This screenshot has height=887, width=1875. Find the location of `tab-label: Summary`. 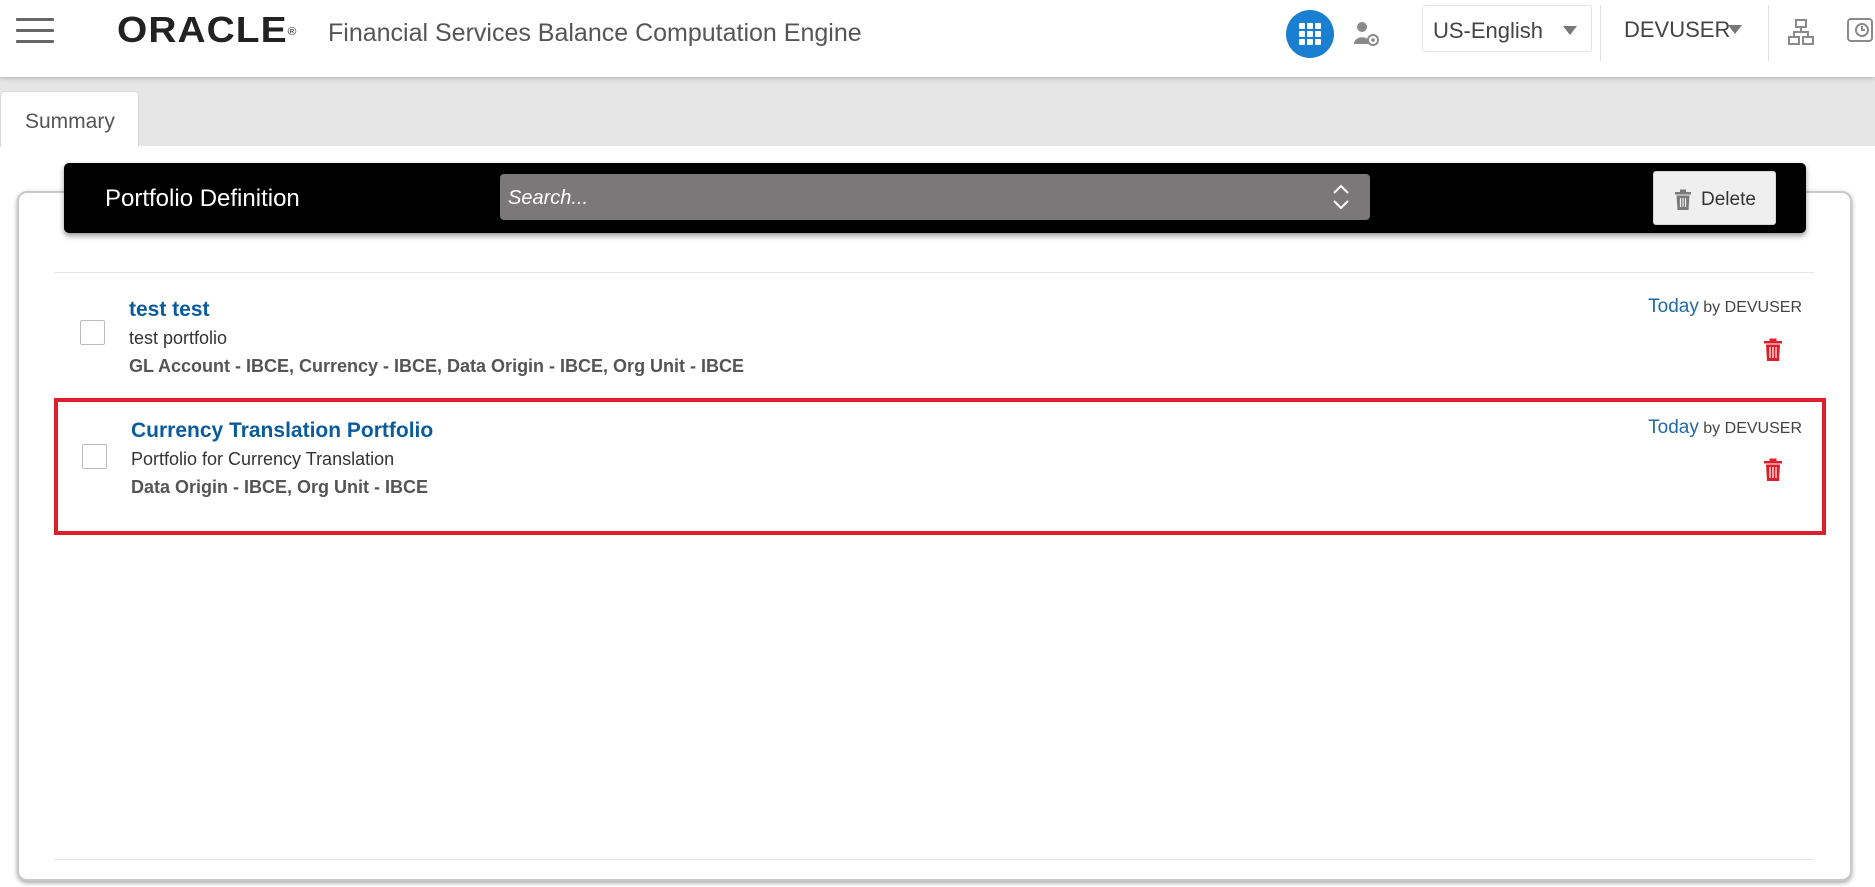

tab-label: Summary is located at coordinates (70, 121).